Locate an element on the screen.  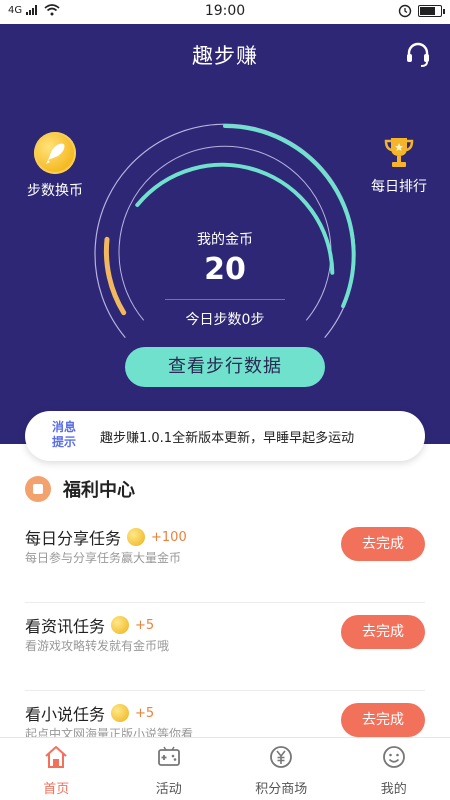
trophy-icon is located at coordinates (399, 152).